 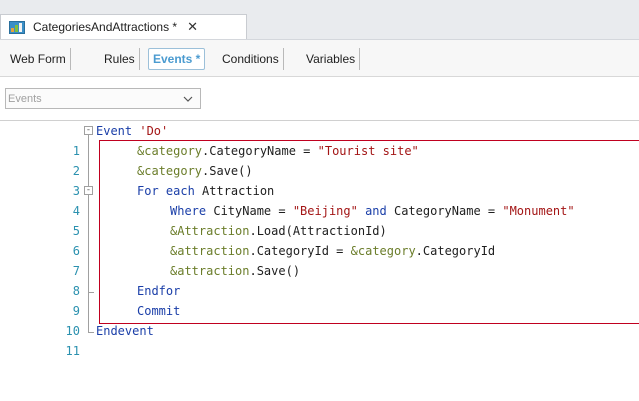 What do you see at coordinates (251, 59) in the screenshot?
I see `tab-conditions: Conditions` at bounding box center [251, 59].